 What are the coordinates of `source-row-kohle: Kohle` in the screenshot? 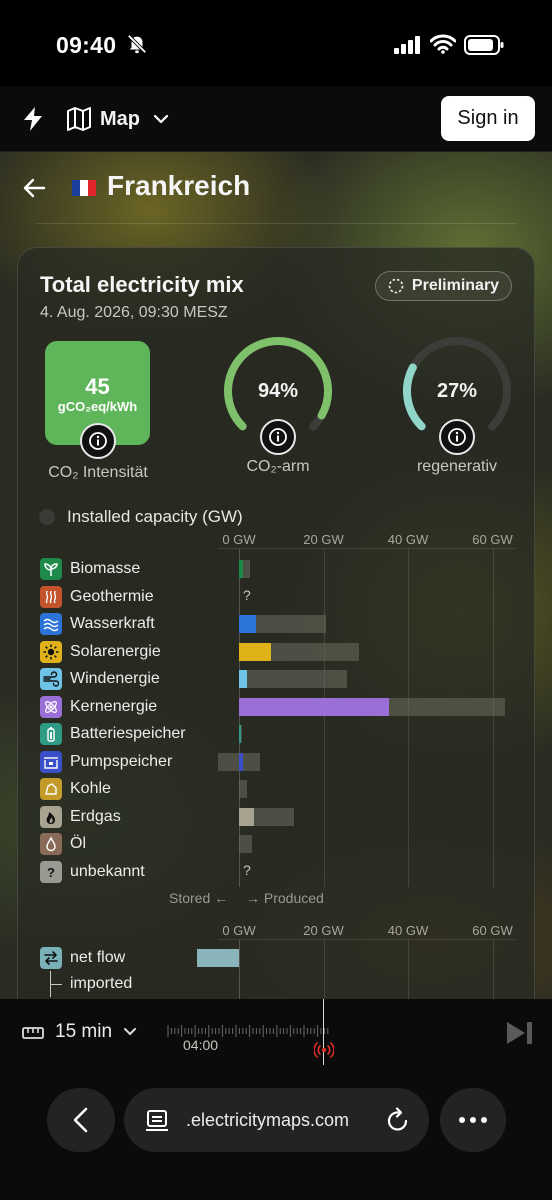 It's located at (75, 789).